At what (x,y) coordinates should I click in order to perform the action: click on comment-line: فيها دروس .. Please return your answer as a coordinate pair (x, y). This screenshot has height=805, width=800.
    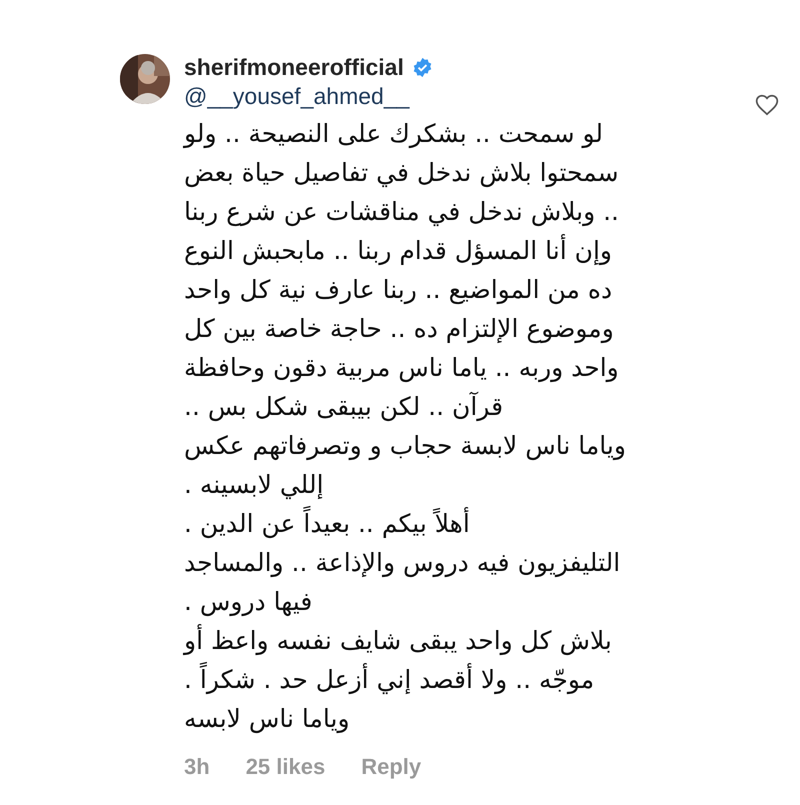
    Looking at the image, I should click on (248, 602).